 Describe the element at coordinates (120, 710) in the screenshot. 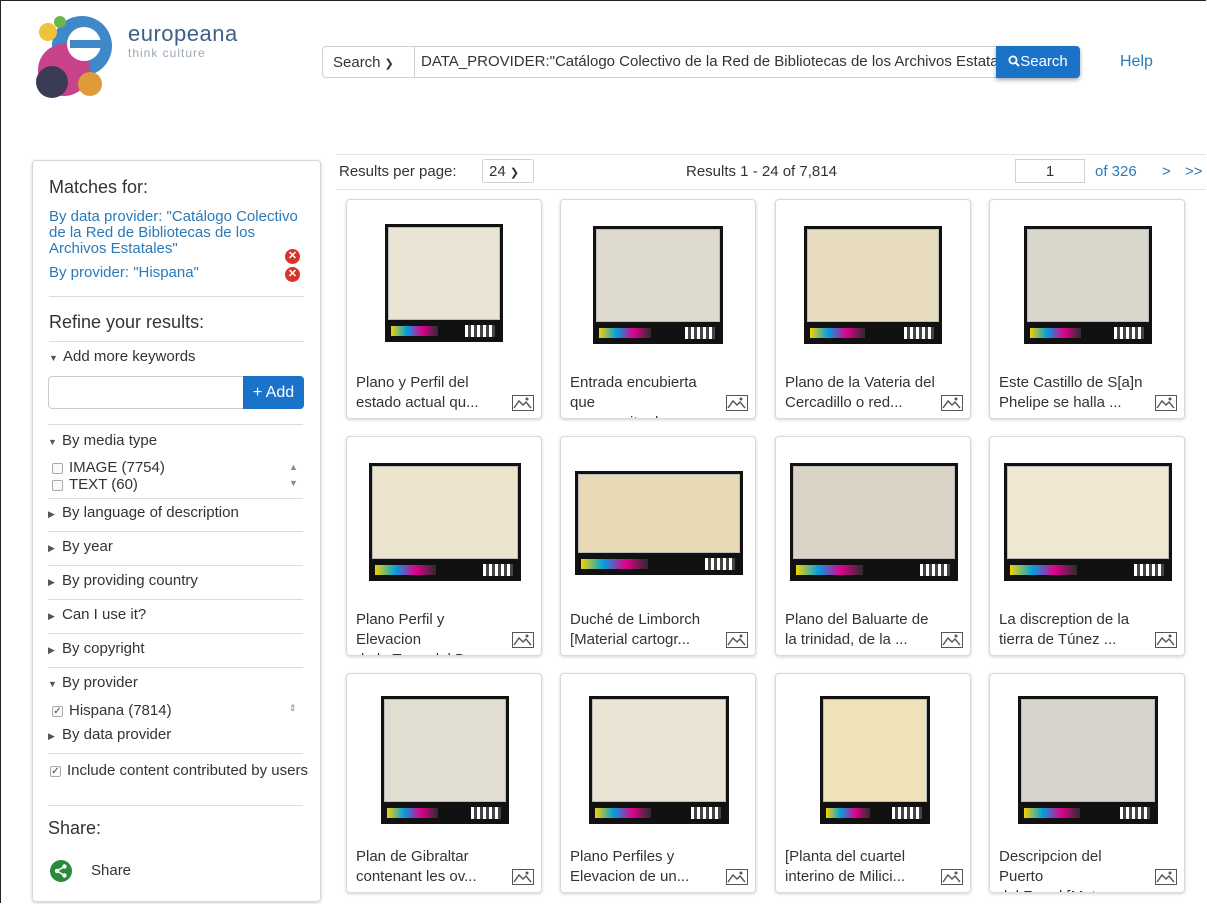

I see `option-label: Hispana (7814)` at that location.